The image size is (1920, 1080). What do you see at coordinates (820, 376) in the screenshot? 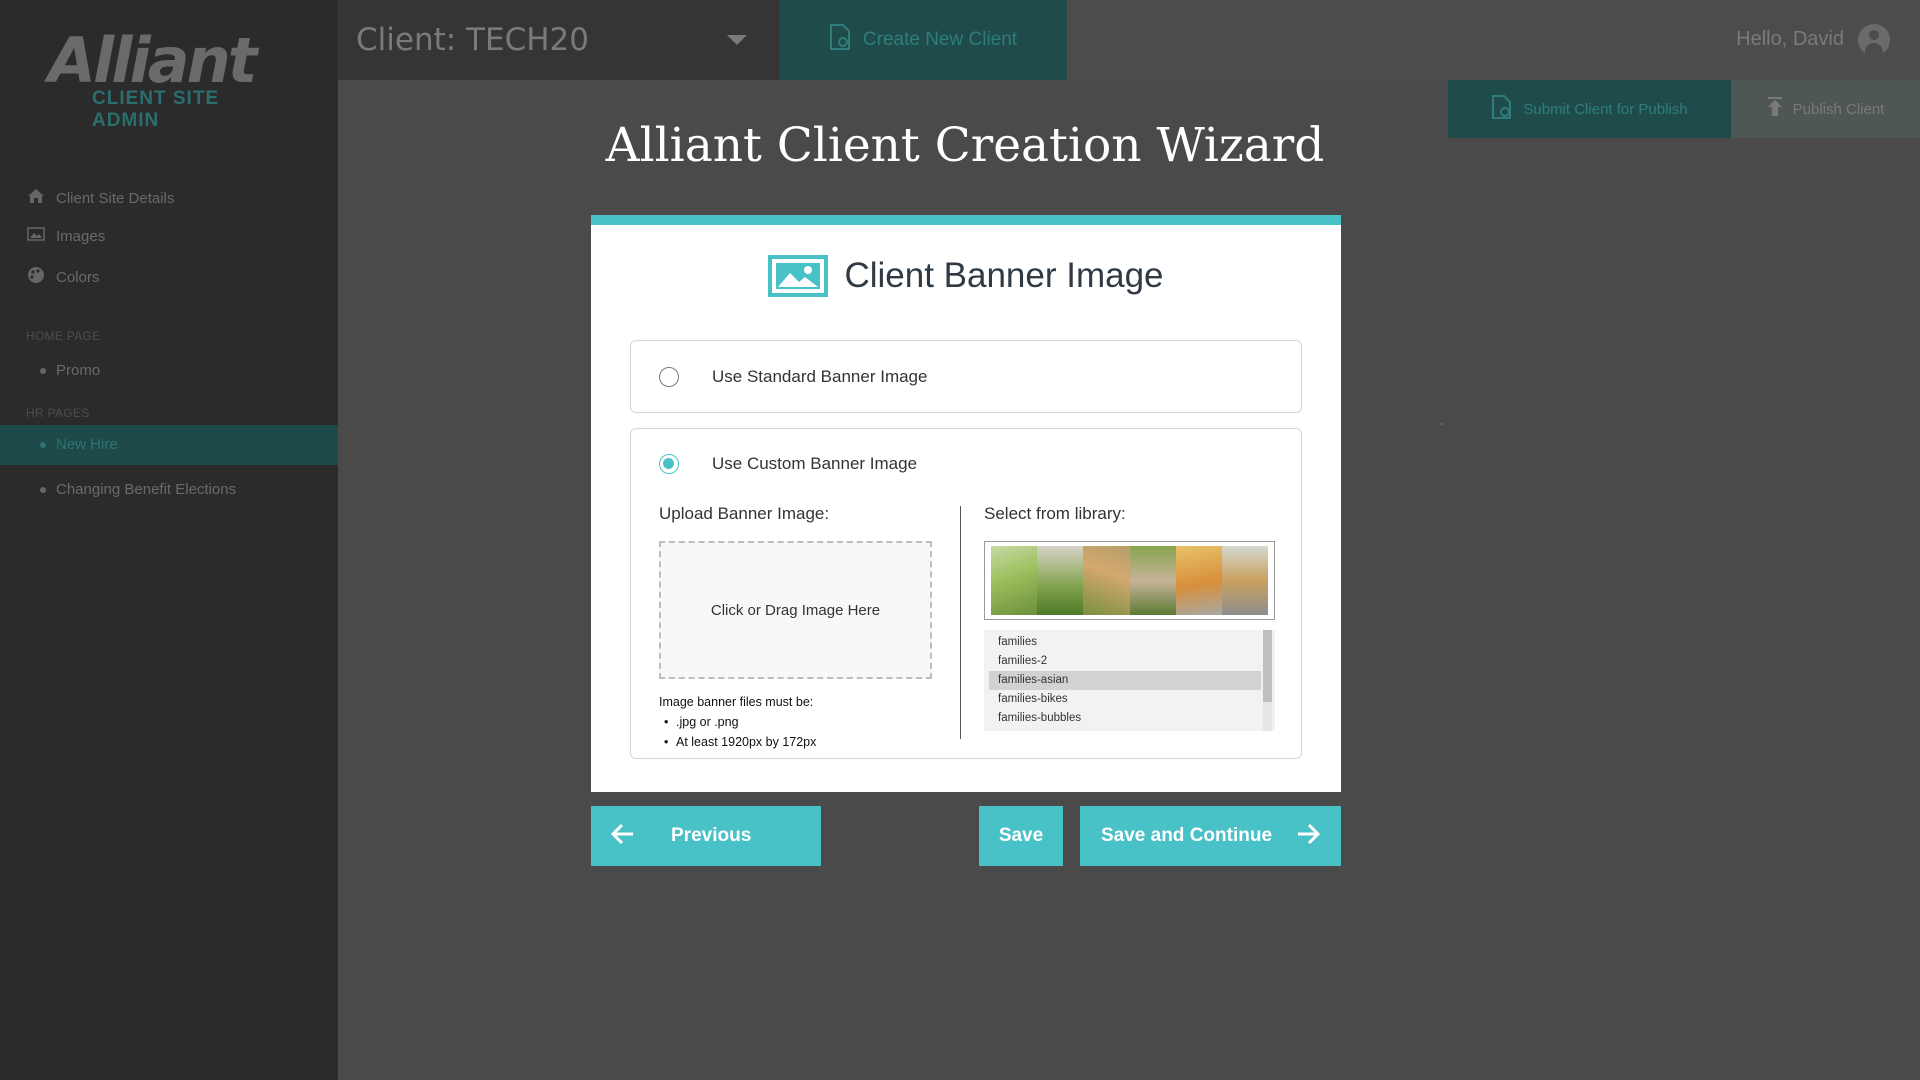
I see `option-standard-label: Use Standard Banner Image` at bounding box center [820, 376].